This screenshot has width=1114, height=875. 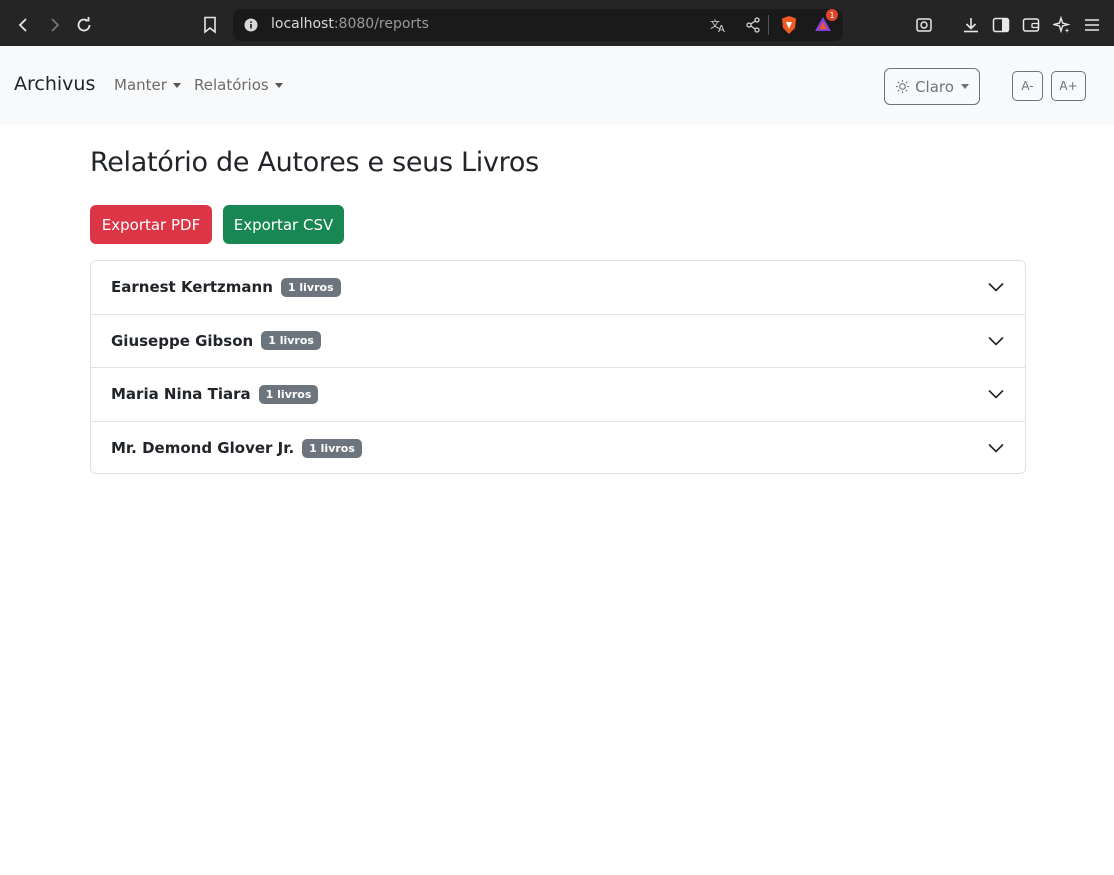 I want to click on bookmark-icon, so click(x=210, y=25).